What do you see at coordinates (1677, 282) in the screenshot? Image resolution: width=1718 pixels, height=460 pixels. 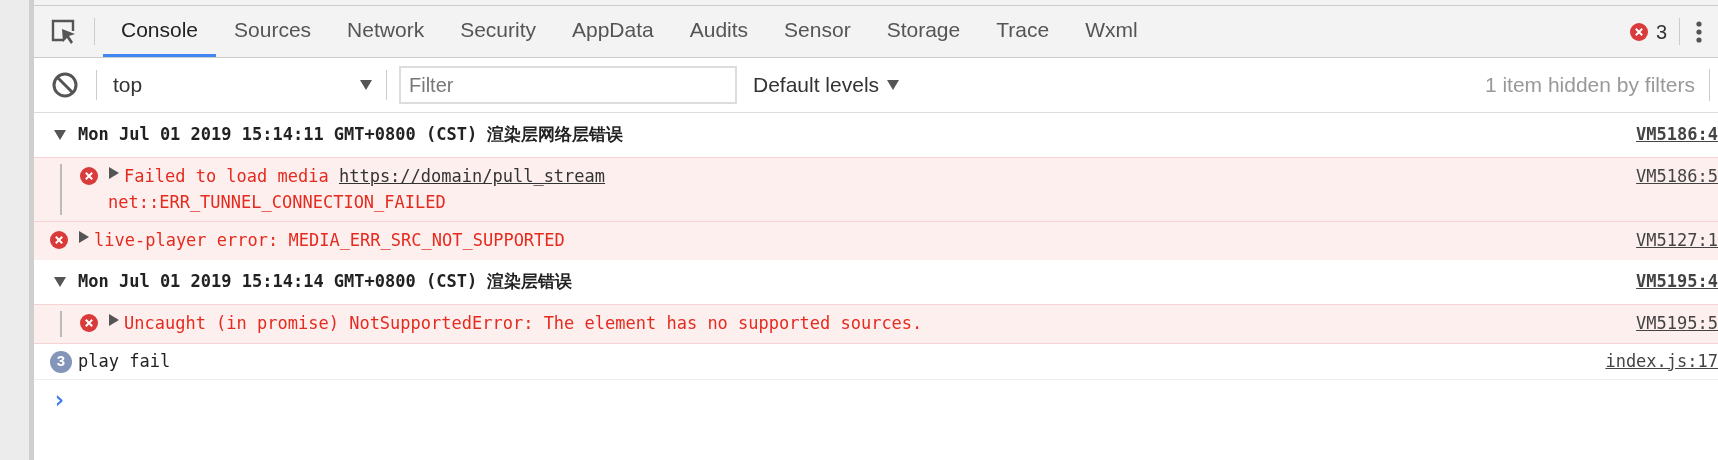 I see `source-link: VM5195:4` at bounding box center [1677, 282].